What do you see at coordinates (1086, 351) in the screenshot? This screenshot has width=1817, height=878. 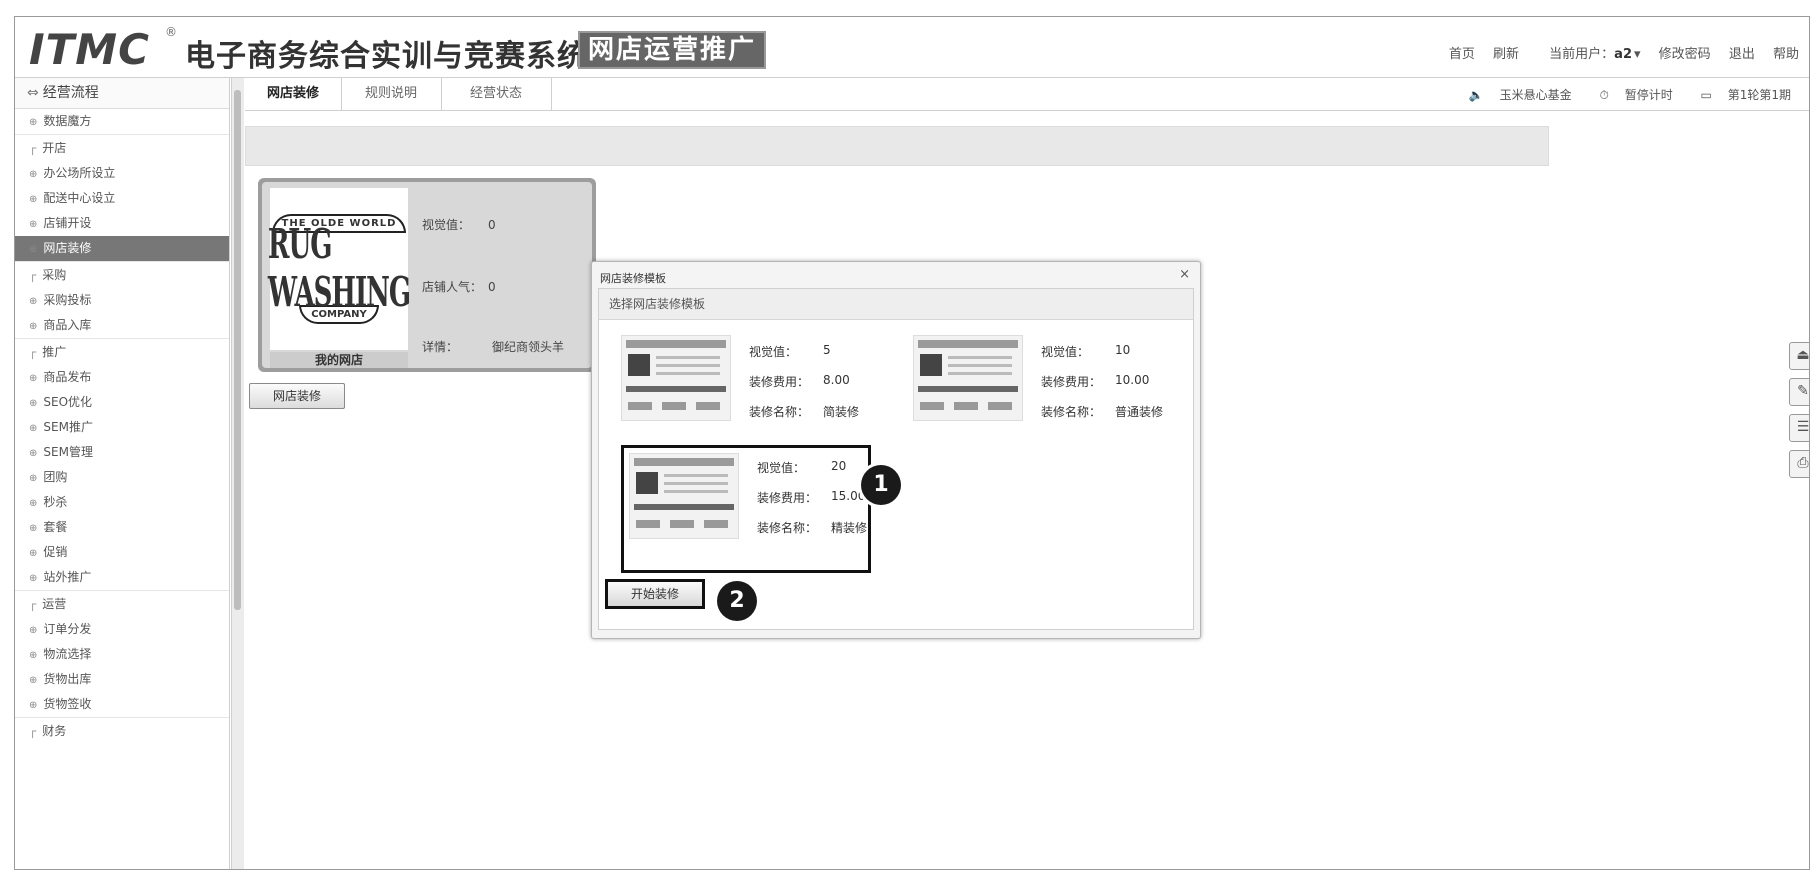 I see `template-visual: 视觉值： 10` at bounding box center [1086, 351].